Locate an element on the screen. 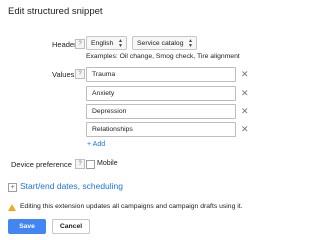  header-label: Header is located at coordinates (64, 44).